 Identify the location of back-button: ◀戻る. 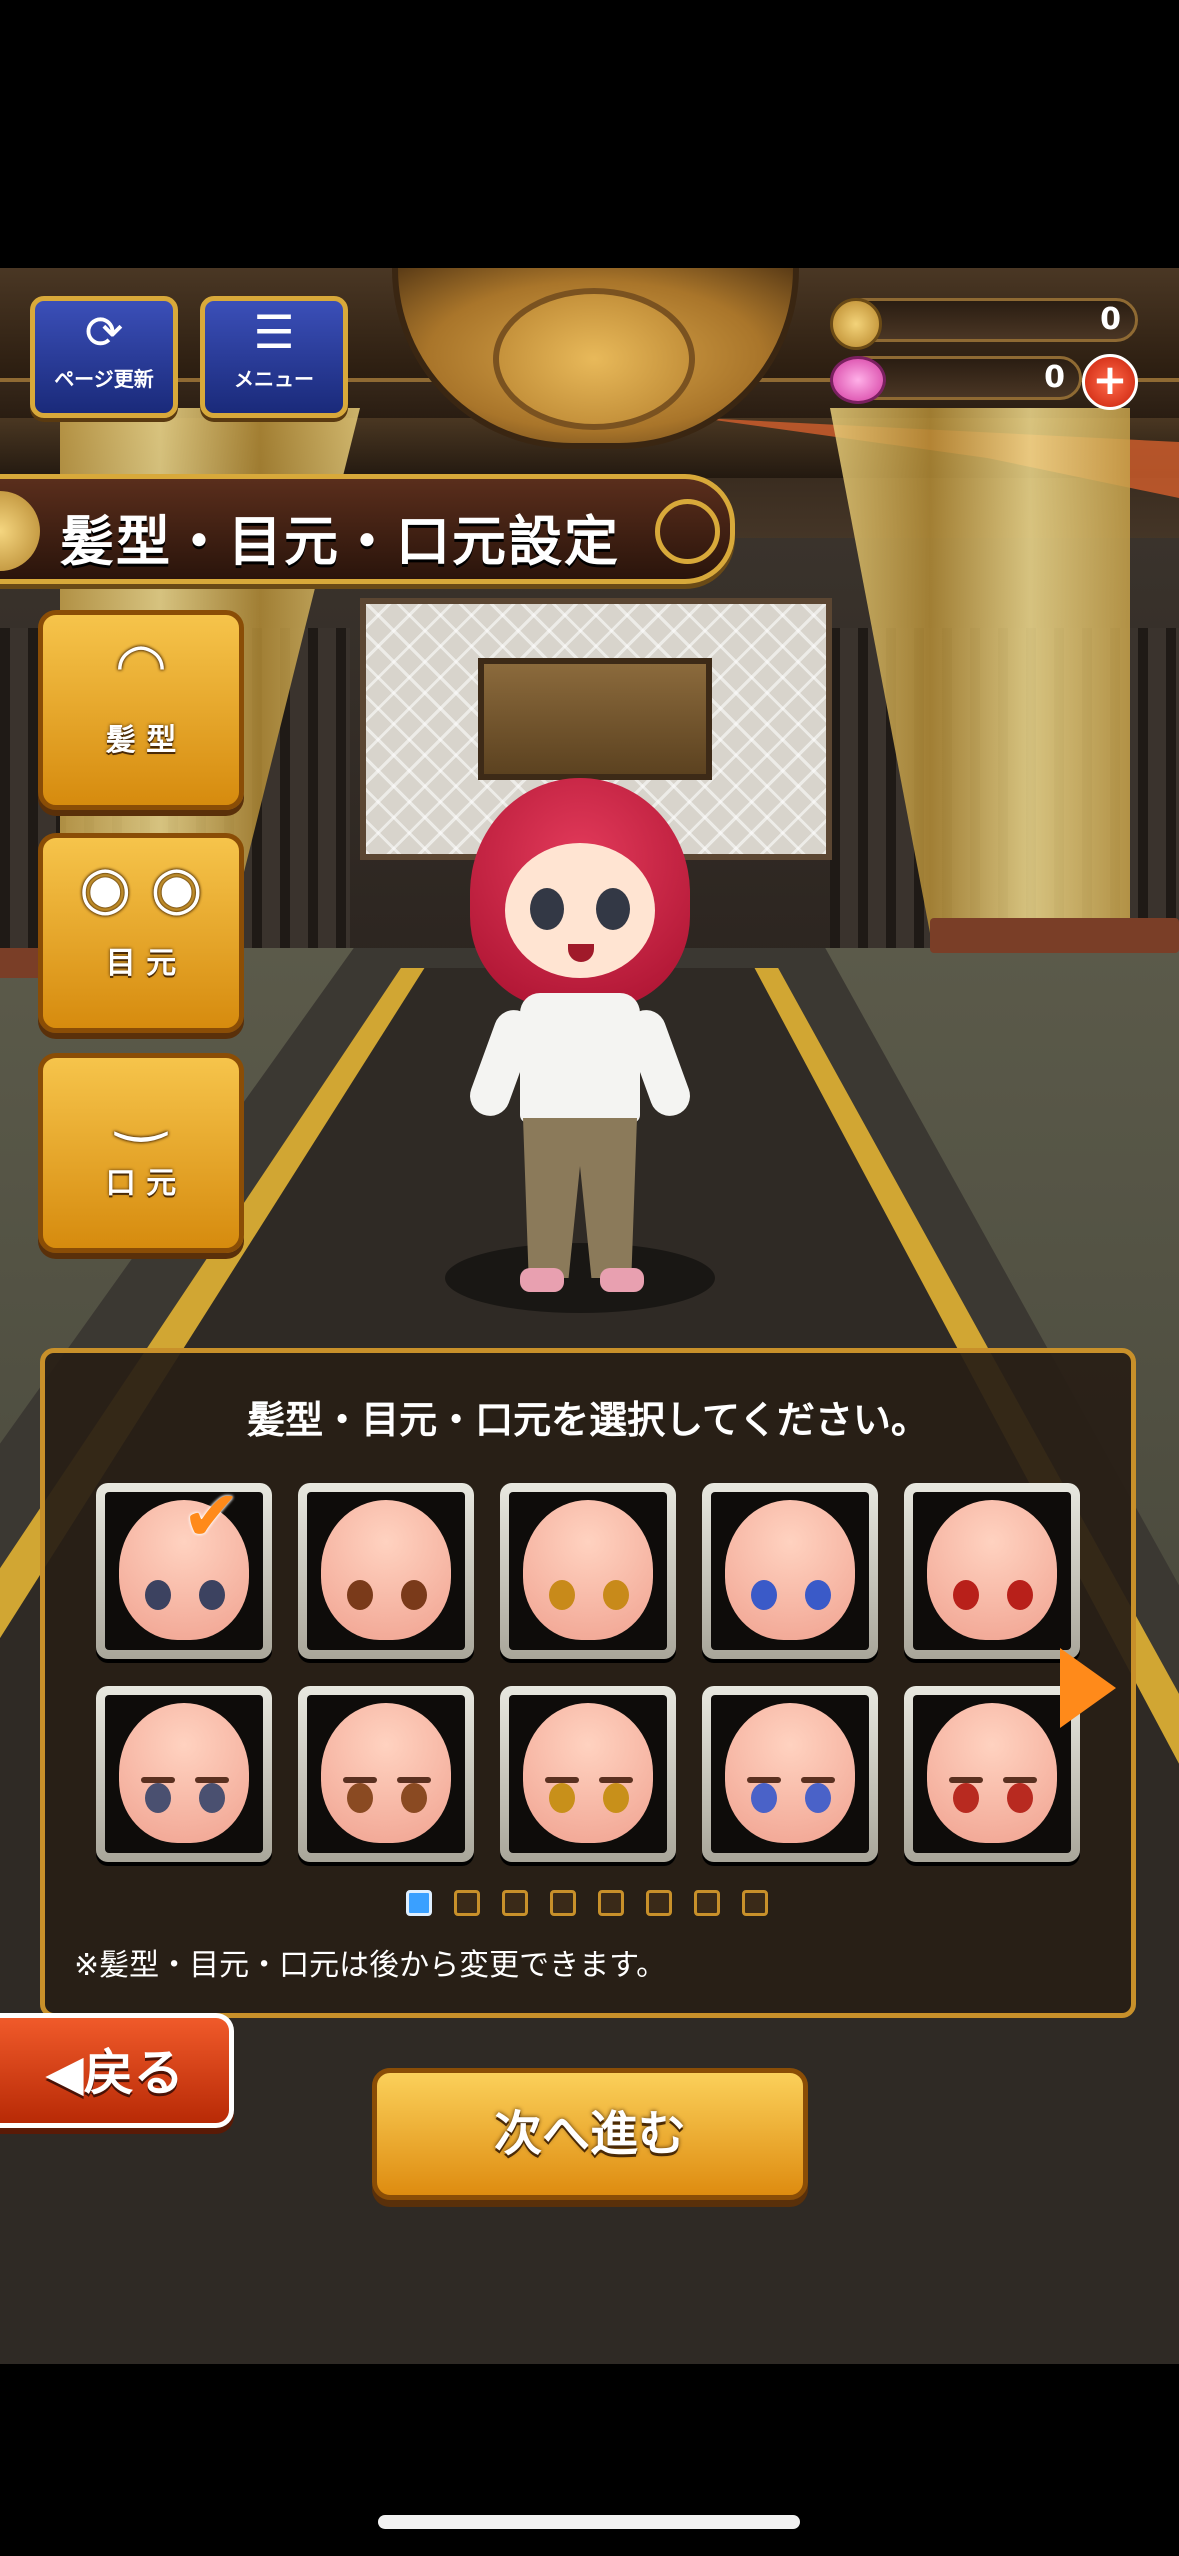
(117, 2070).